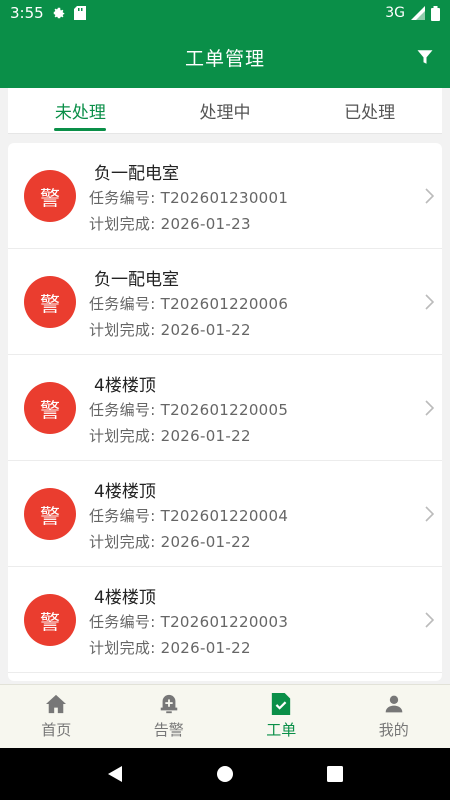 The height and width of the screenshot is (800, 450). I want to click on back-icon, so click(115, 774).